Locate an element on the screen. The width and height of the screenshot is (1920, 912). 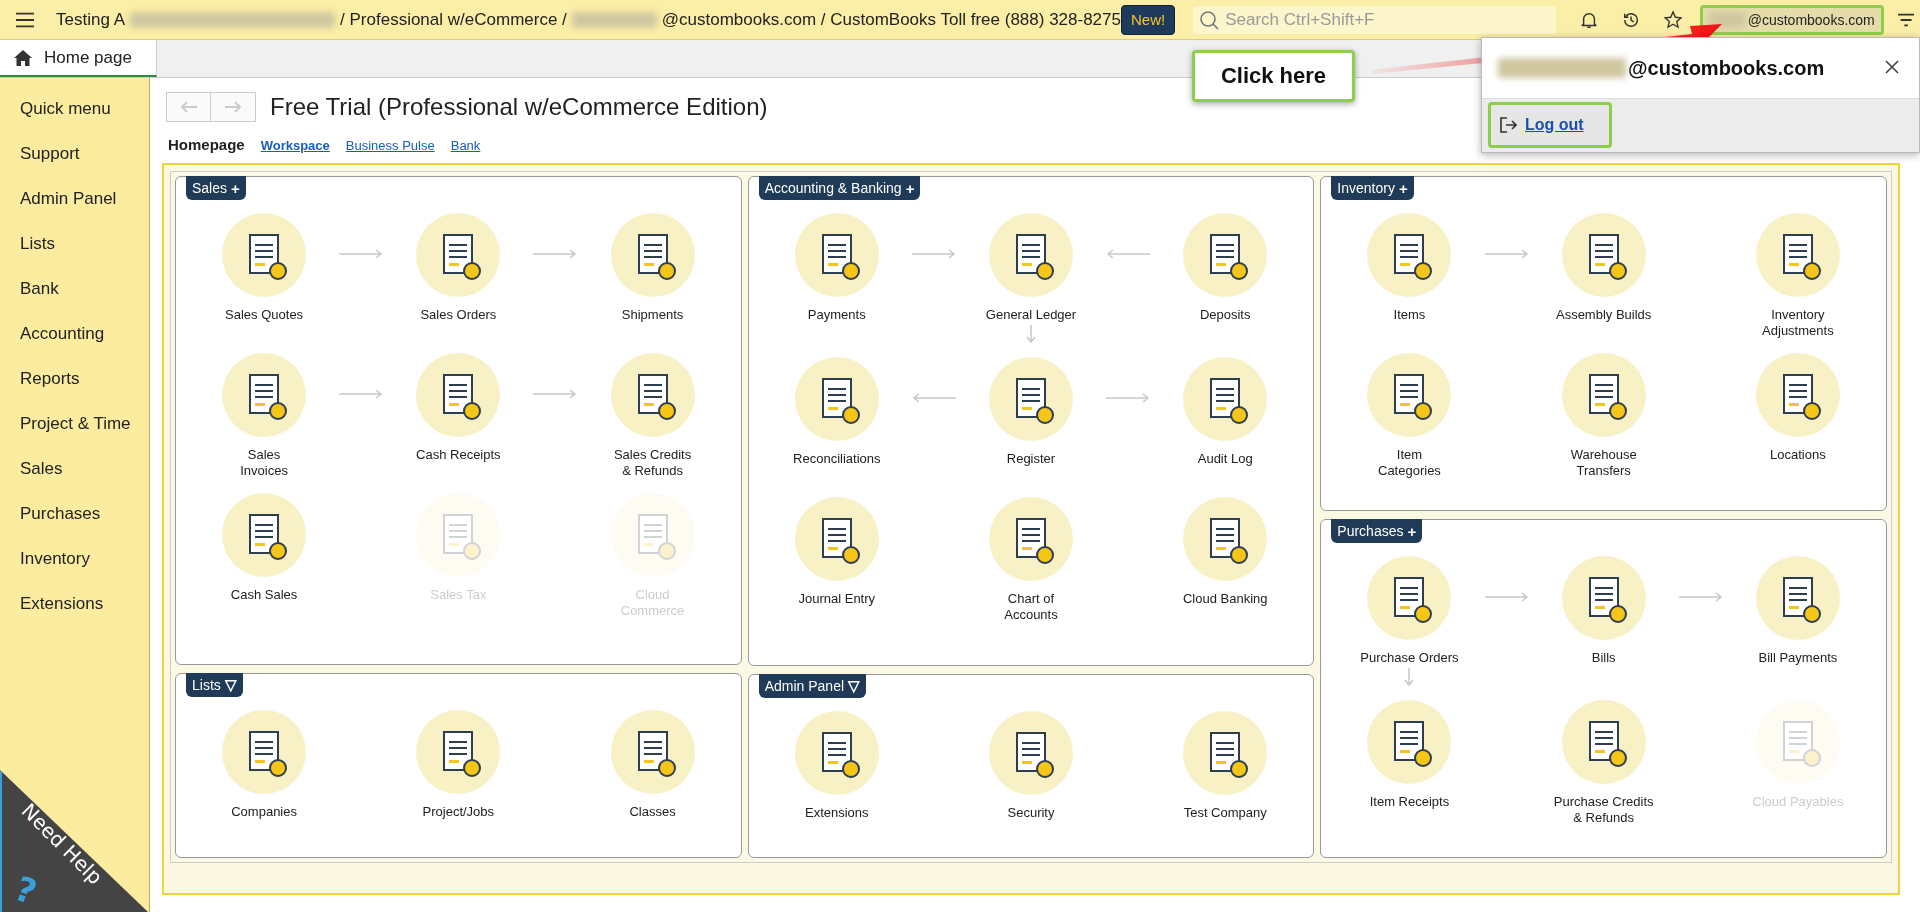
shortcut-tile: Payments is located at coordinates (836, 278).